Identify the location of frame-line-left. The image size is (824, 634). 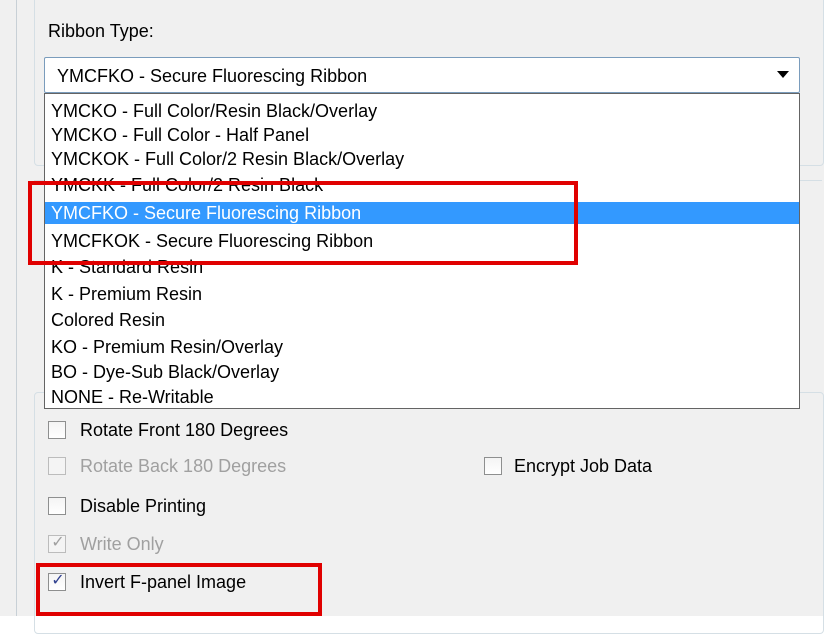
(16, 308).